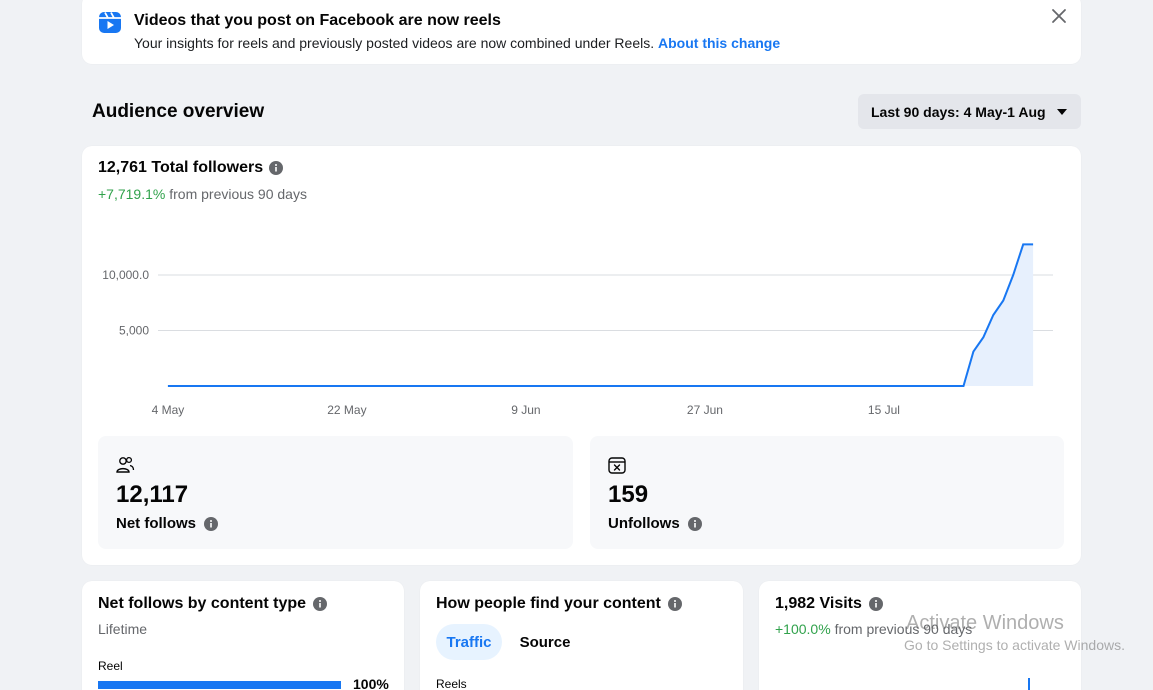 The width and height of the screenshot is (1153, 690). I want to click on date-range-dropdown: Last 90 days: 4 May-1 Aug, so click(969, 111).